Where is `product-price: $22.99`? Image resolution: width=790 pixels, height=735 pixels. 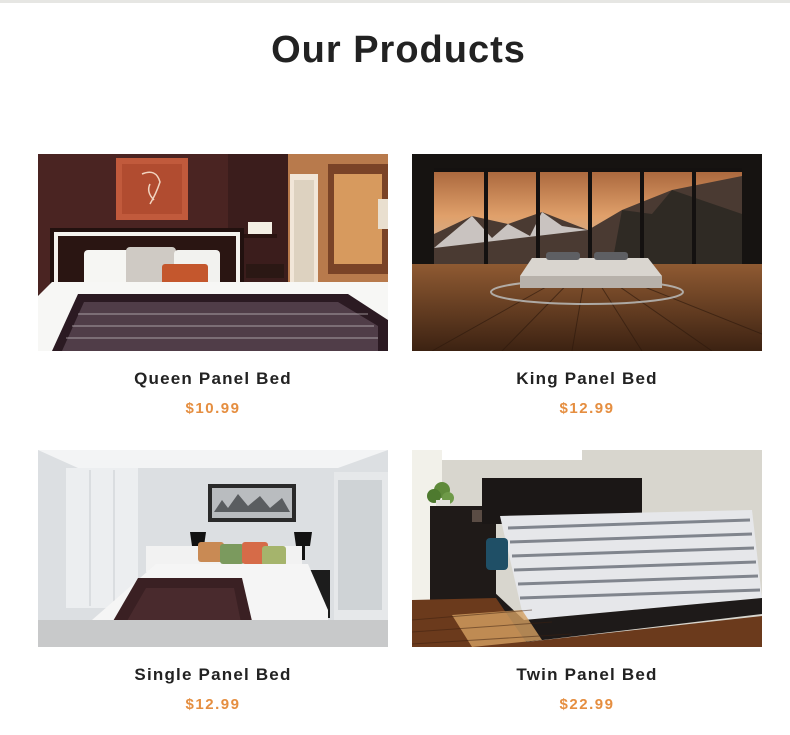
product-price: $22.99 is located at coordinates (587, 704).